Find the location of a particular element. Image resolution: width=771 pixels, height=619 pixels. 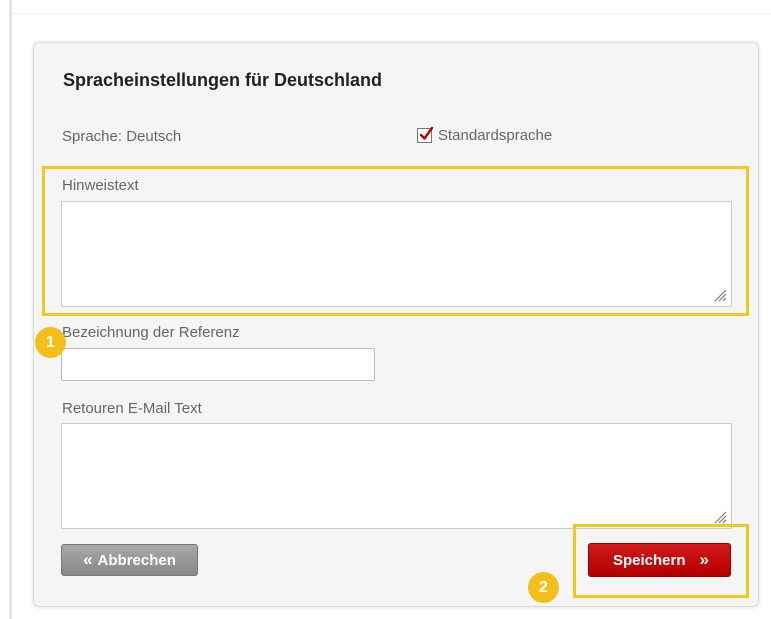

double-chevron-left-icon: « is located at coordinates (88, 559).